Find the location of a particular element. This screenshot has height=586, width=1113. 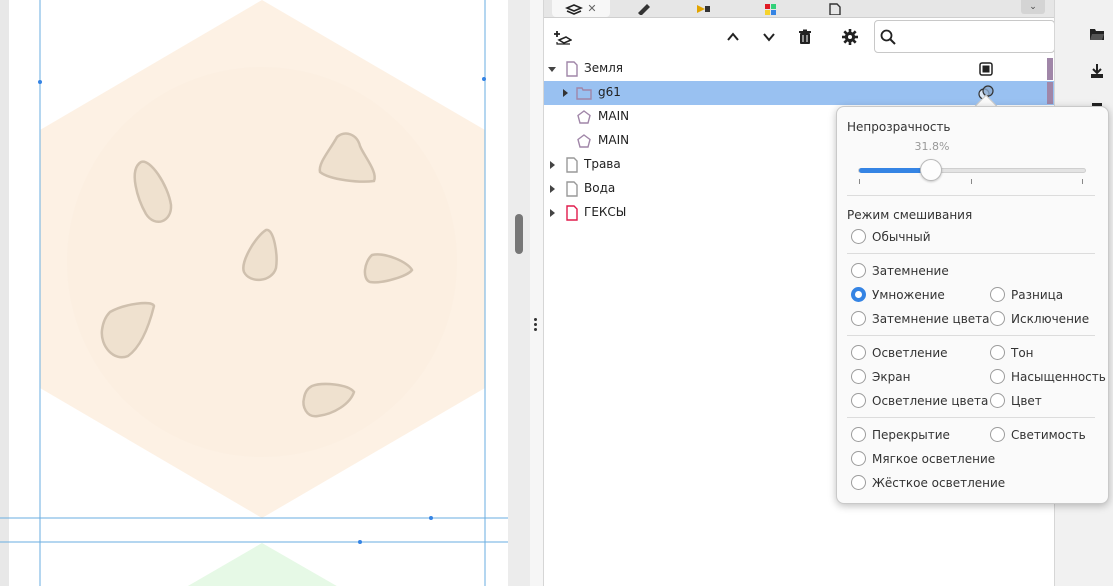

radio-color-burn: Затемнение цвета is located at coordinates (920, 318).